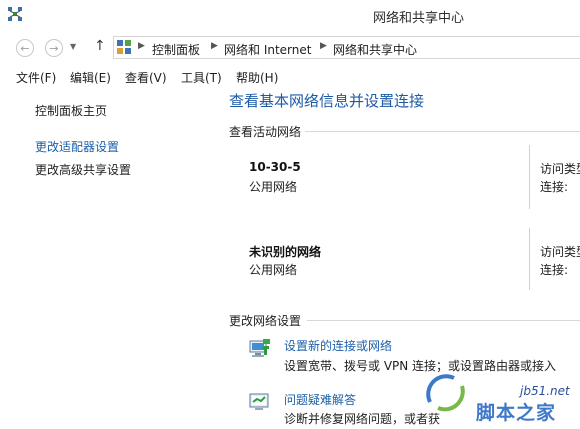 This screenshot has width=580, height=429. What do you see at coordinates (362, 419) in the screenshot?
I see `troubleshoot-description: 诊断并修复网络问题，或者获` at bounding box center [362, 419].